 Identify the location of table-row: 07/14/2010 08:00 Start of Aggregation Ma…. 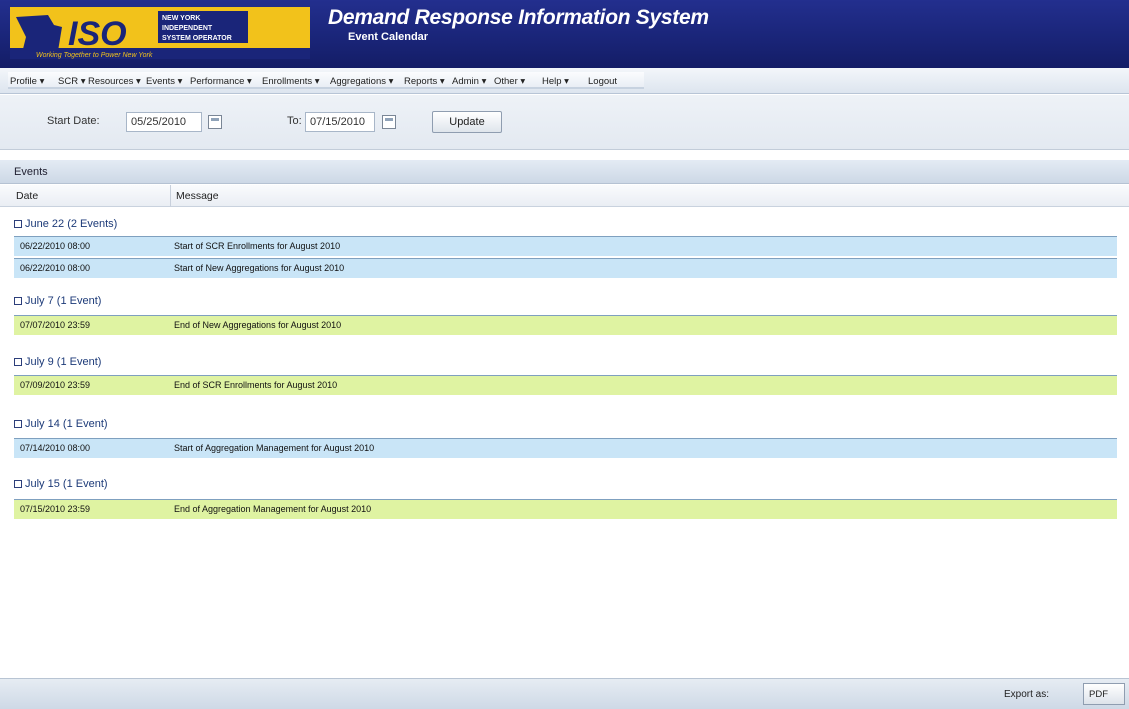
(565, 448).